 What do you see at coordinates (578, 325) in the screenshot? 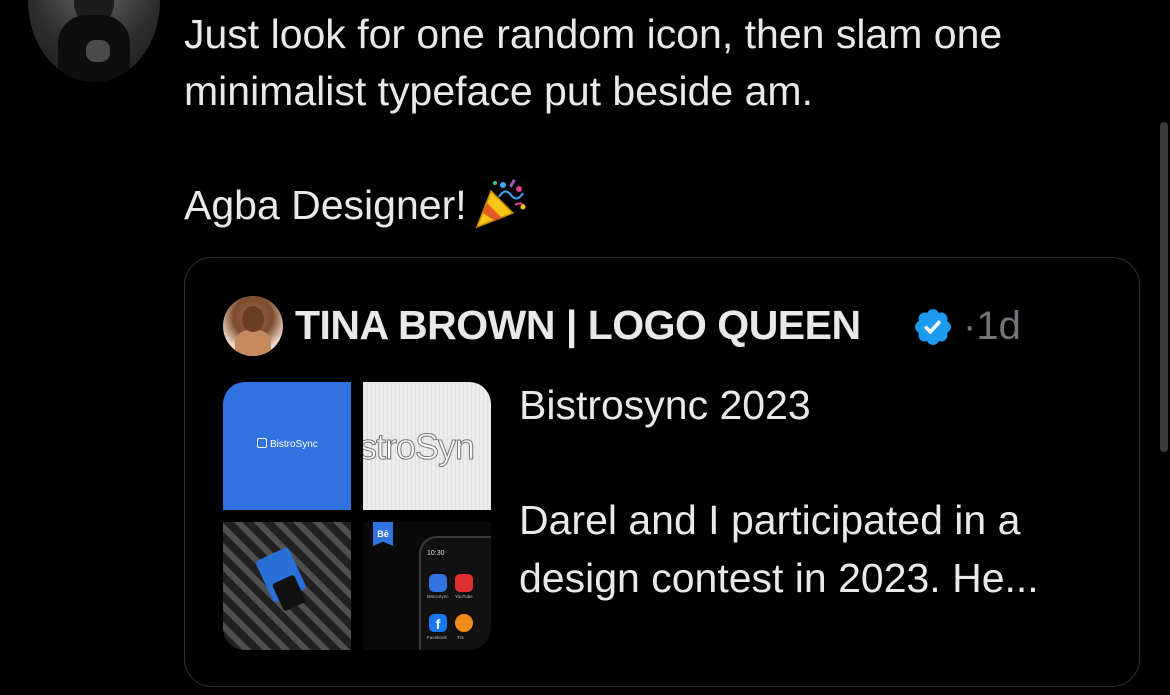
I see `quoted-author-name: TINA BROWN | LOGO QUEEN` at bounding box center [578, 325].